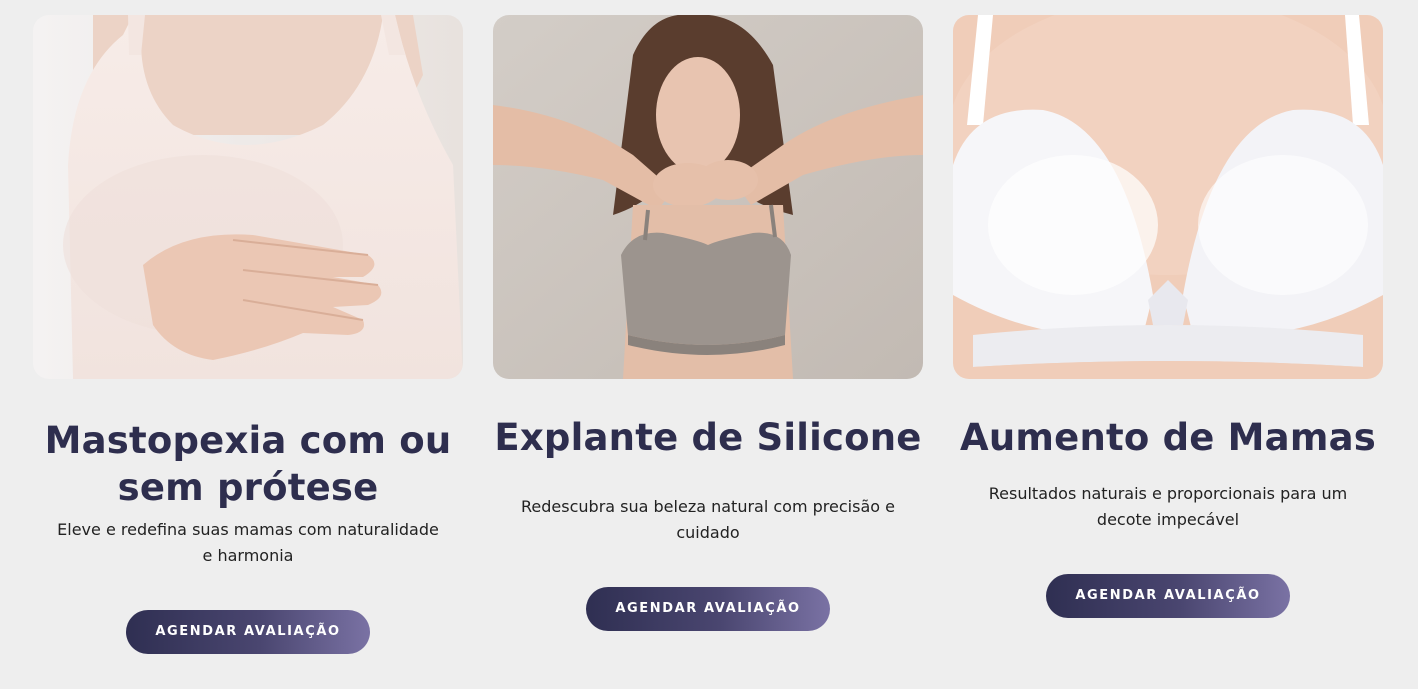 Image resolution: width=1418 pixels, height=689 pixels. Describe the element at coordinates (1168, 437) in the screenshot. I see `procedure-title: Aumento de Mamas` at that location.